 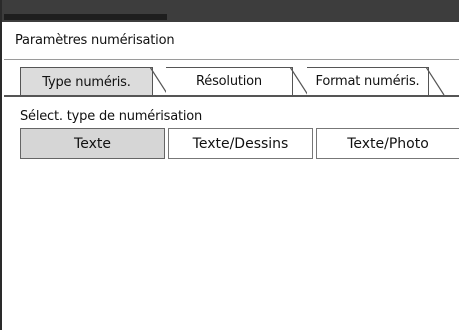 I want to click on tab-type-numeris: Type numéris., so click(x=86, y=82).